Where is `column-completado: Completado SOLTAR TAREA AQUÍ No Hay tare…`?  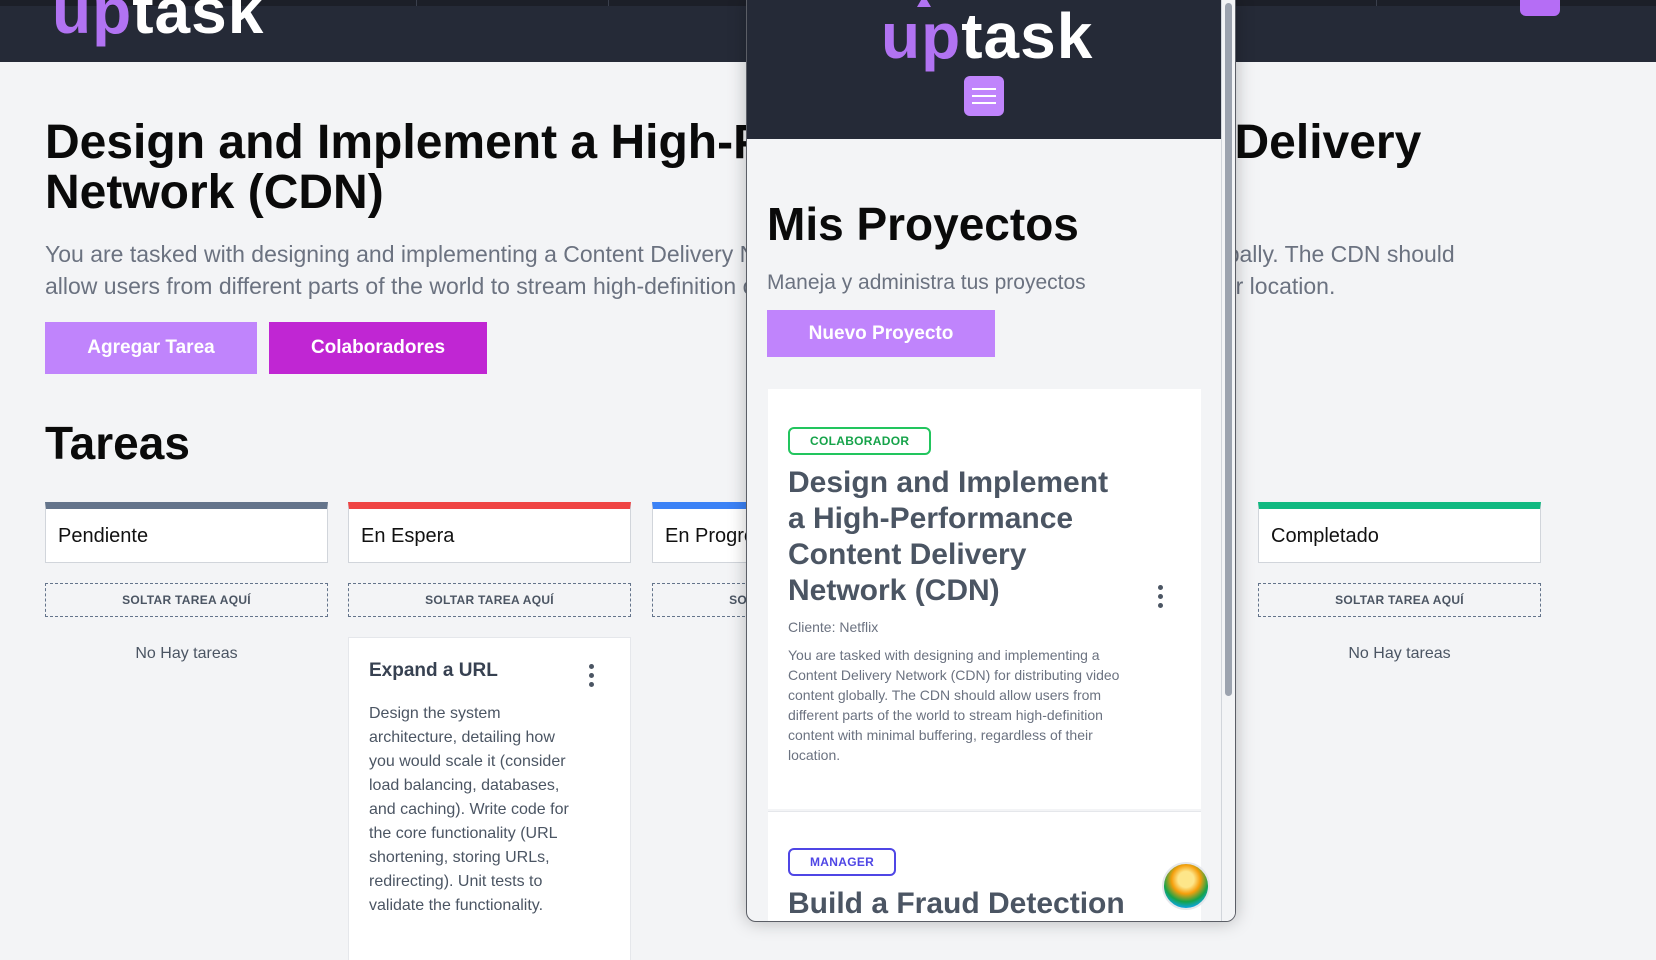 column-completado: Completado SOLTAR TAREA AQUÍ No Hay tare… is located at coordinates (1399, 582).